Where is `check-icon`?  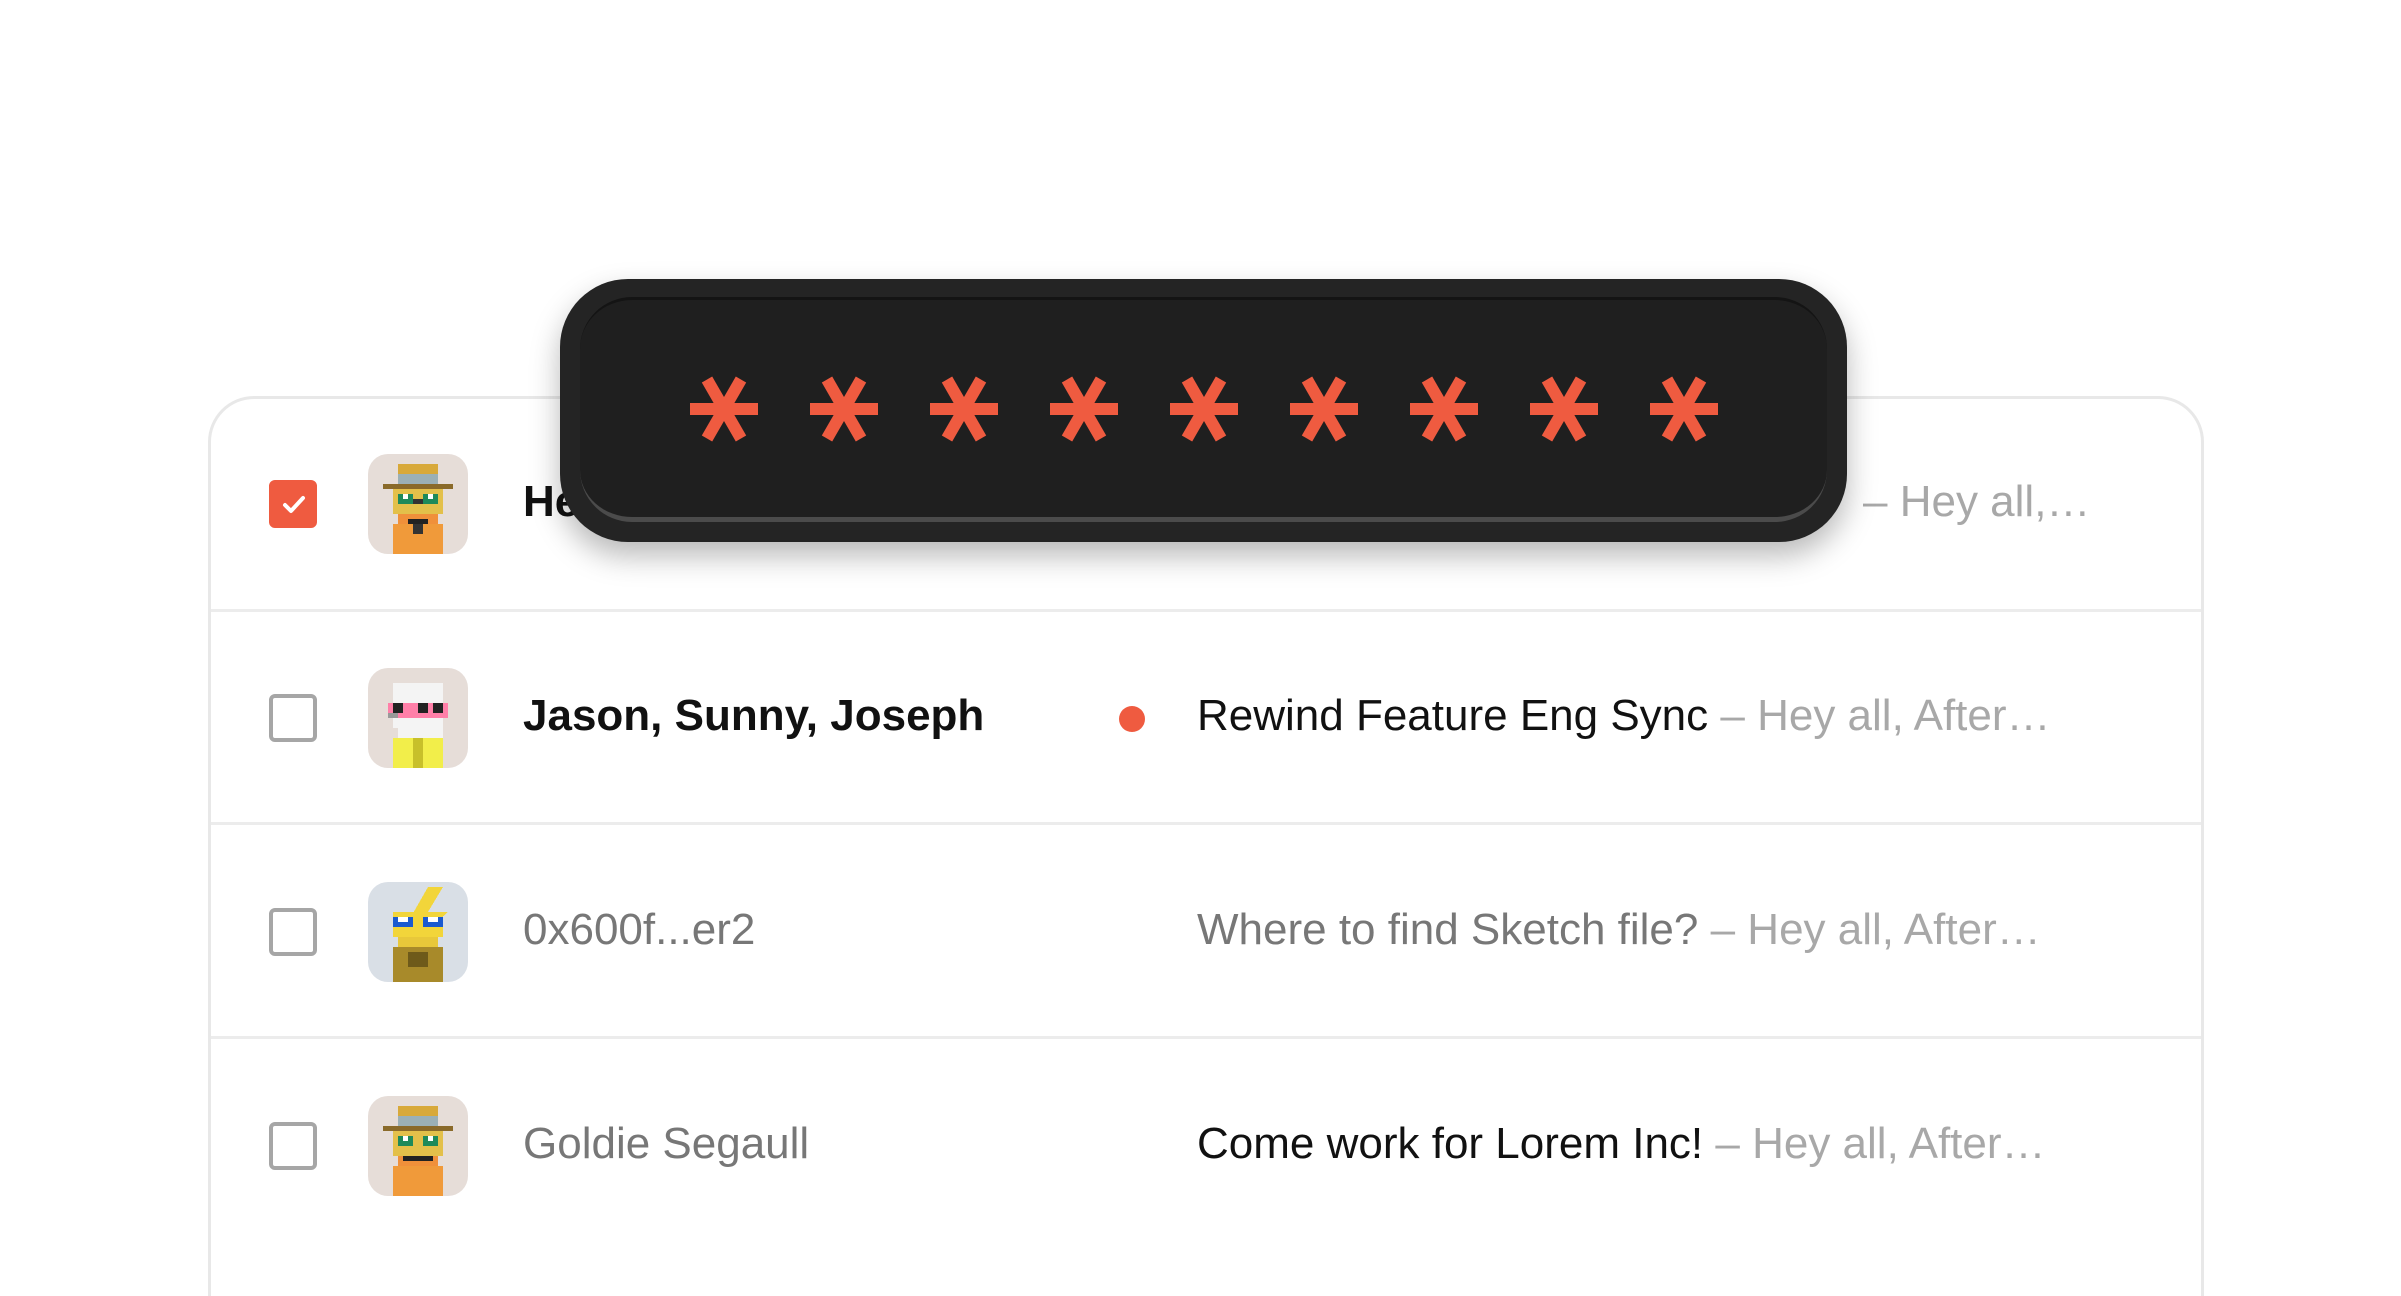 check-icon is located at coordinates (294, 504).